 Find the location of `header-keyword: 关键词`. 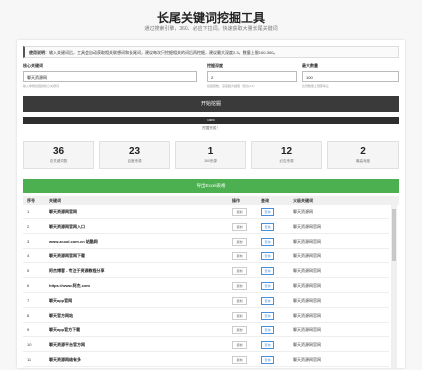

header-keyword: 关键词 is located at coordinates (55, 200).